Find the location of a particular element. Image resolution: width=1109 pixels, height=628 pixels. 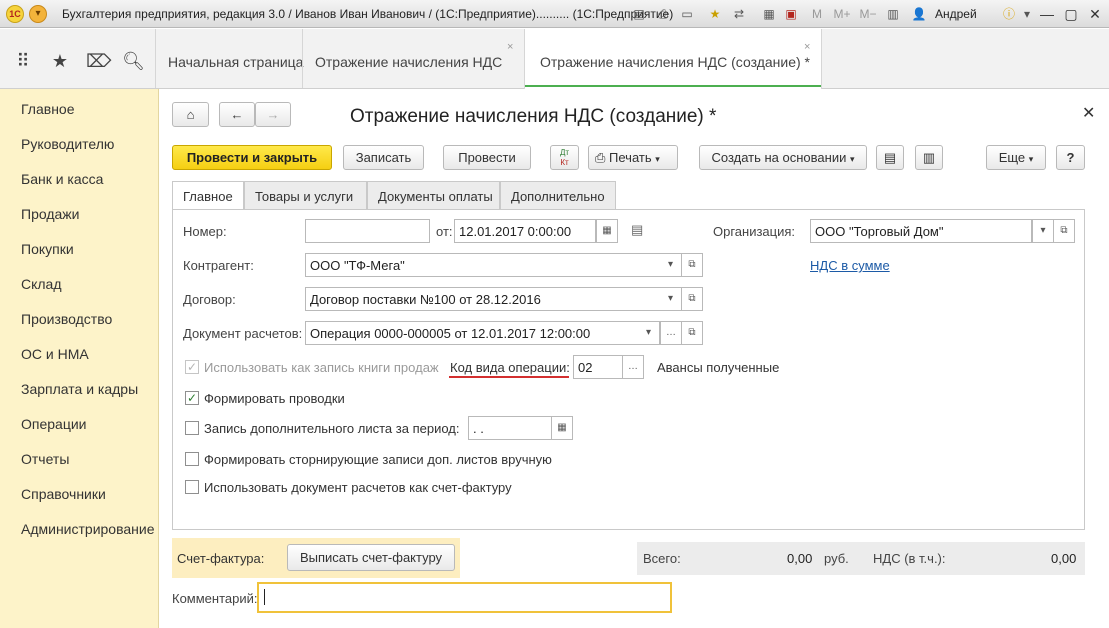

save-button: Записать is located at coordinates (383, 157).